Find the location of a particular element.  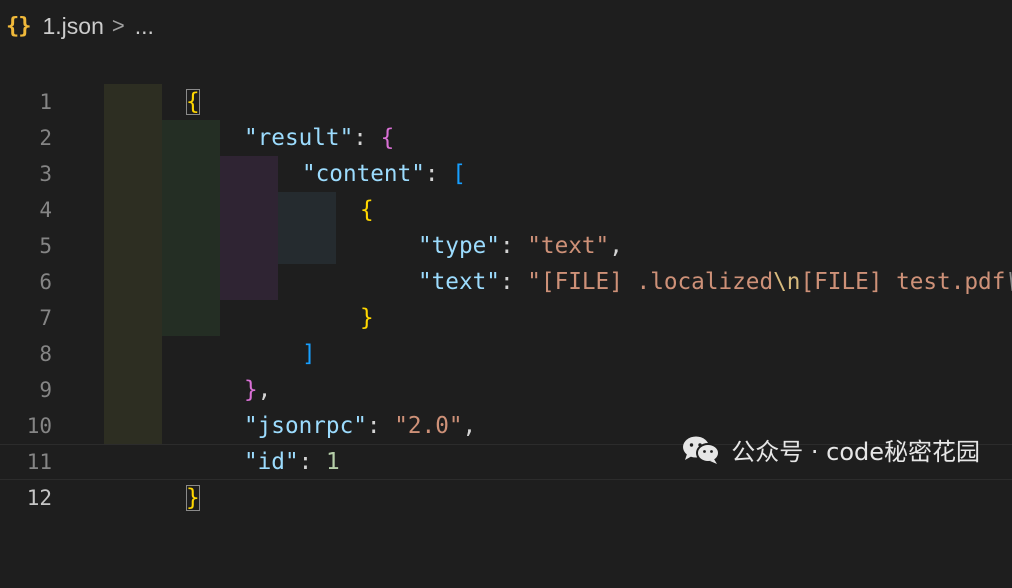

chevron-right-icon: > is located at coordinates (118, 25).